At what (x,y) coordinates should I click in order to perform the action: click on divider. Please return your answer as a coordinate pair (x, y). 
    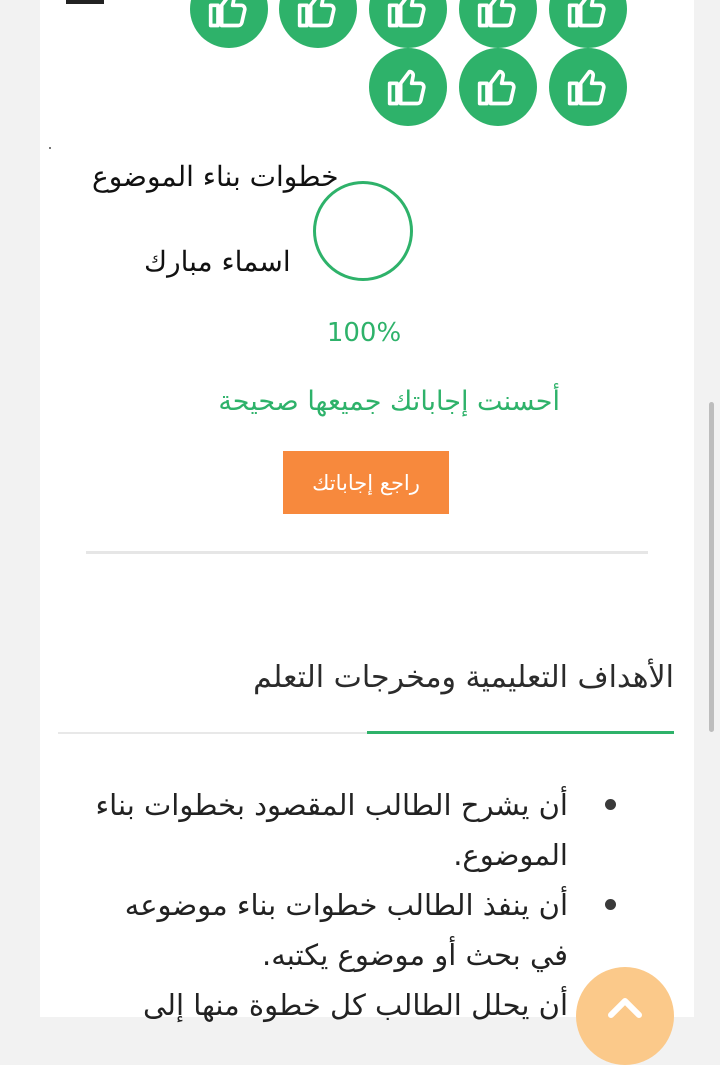
    Looking at the image, I should click on (367, 552).